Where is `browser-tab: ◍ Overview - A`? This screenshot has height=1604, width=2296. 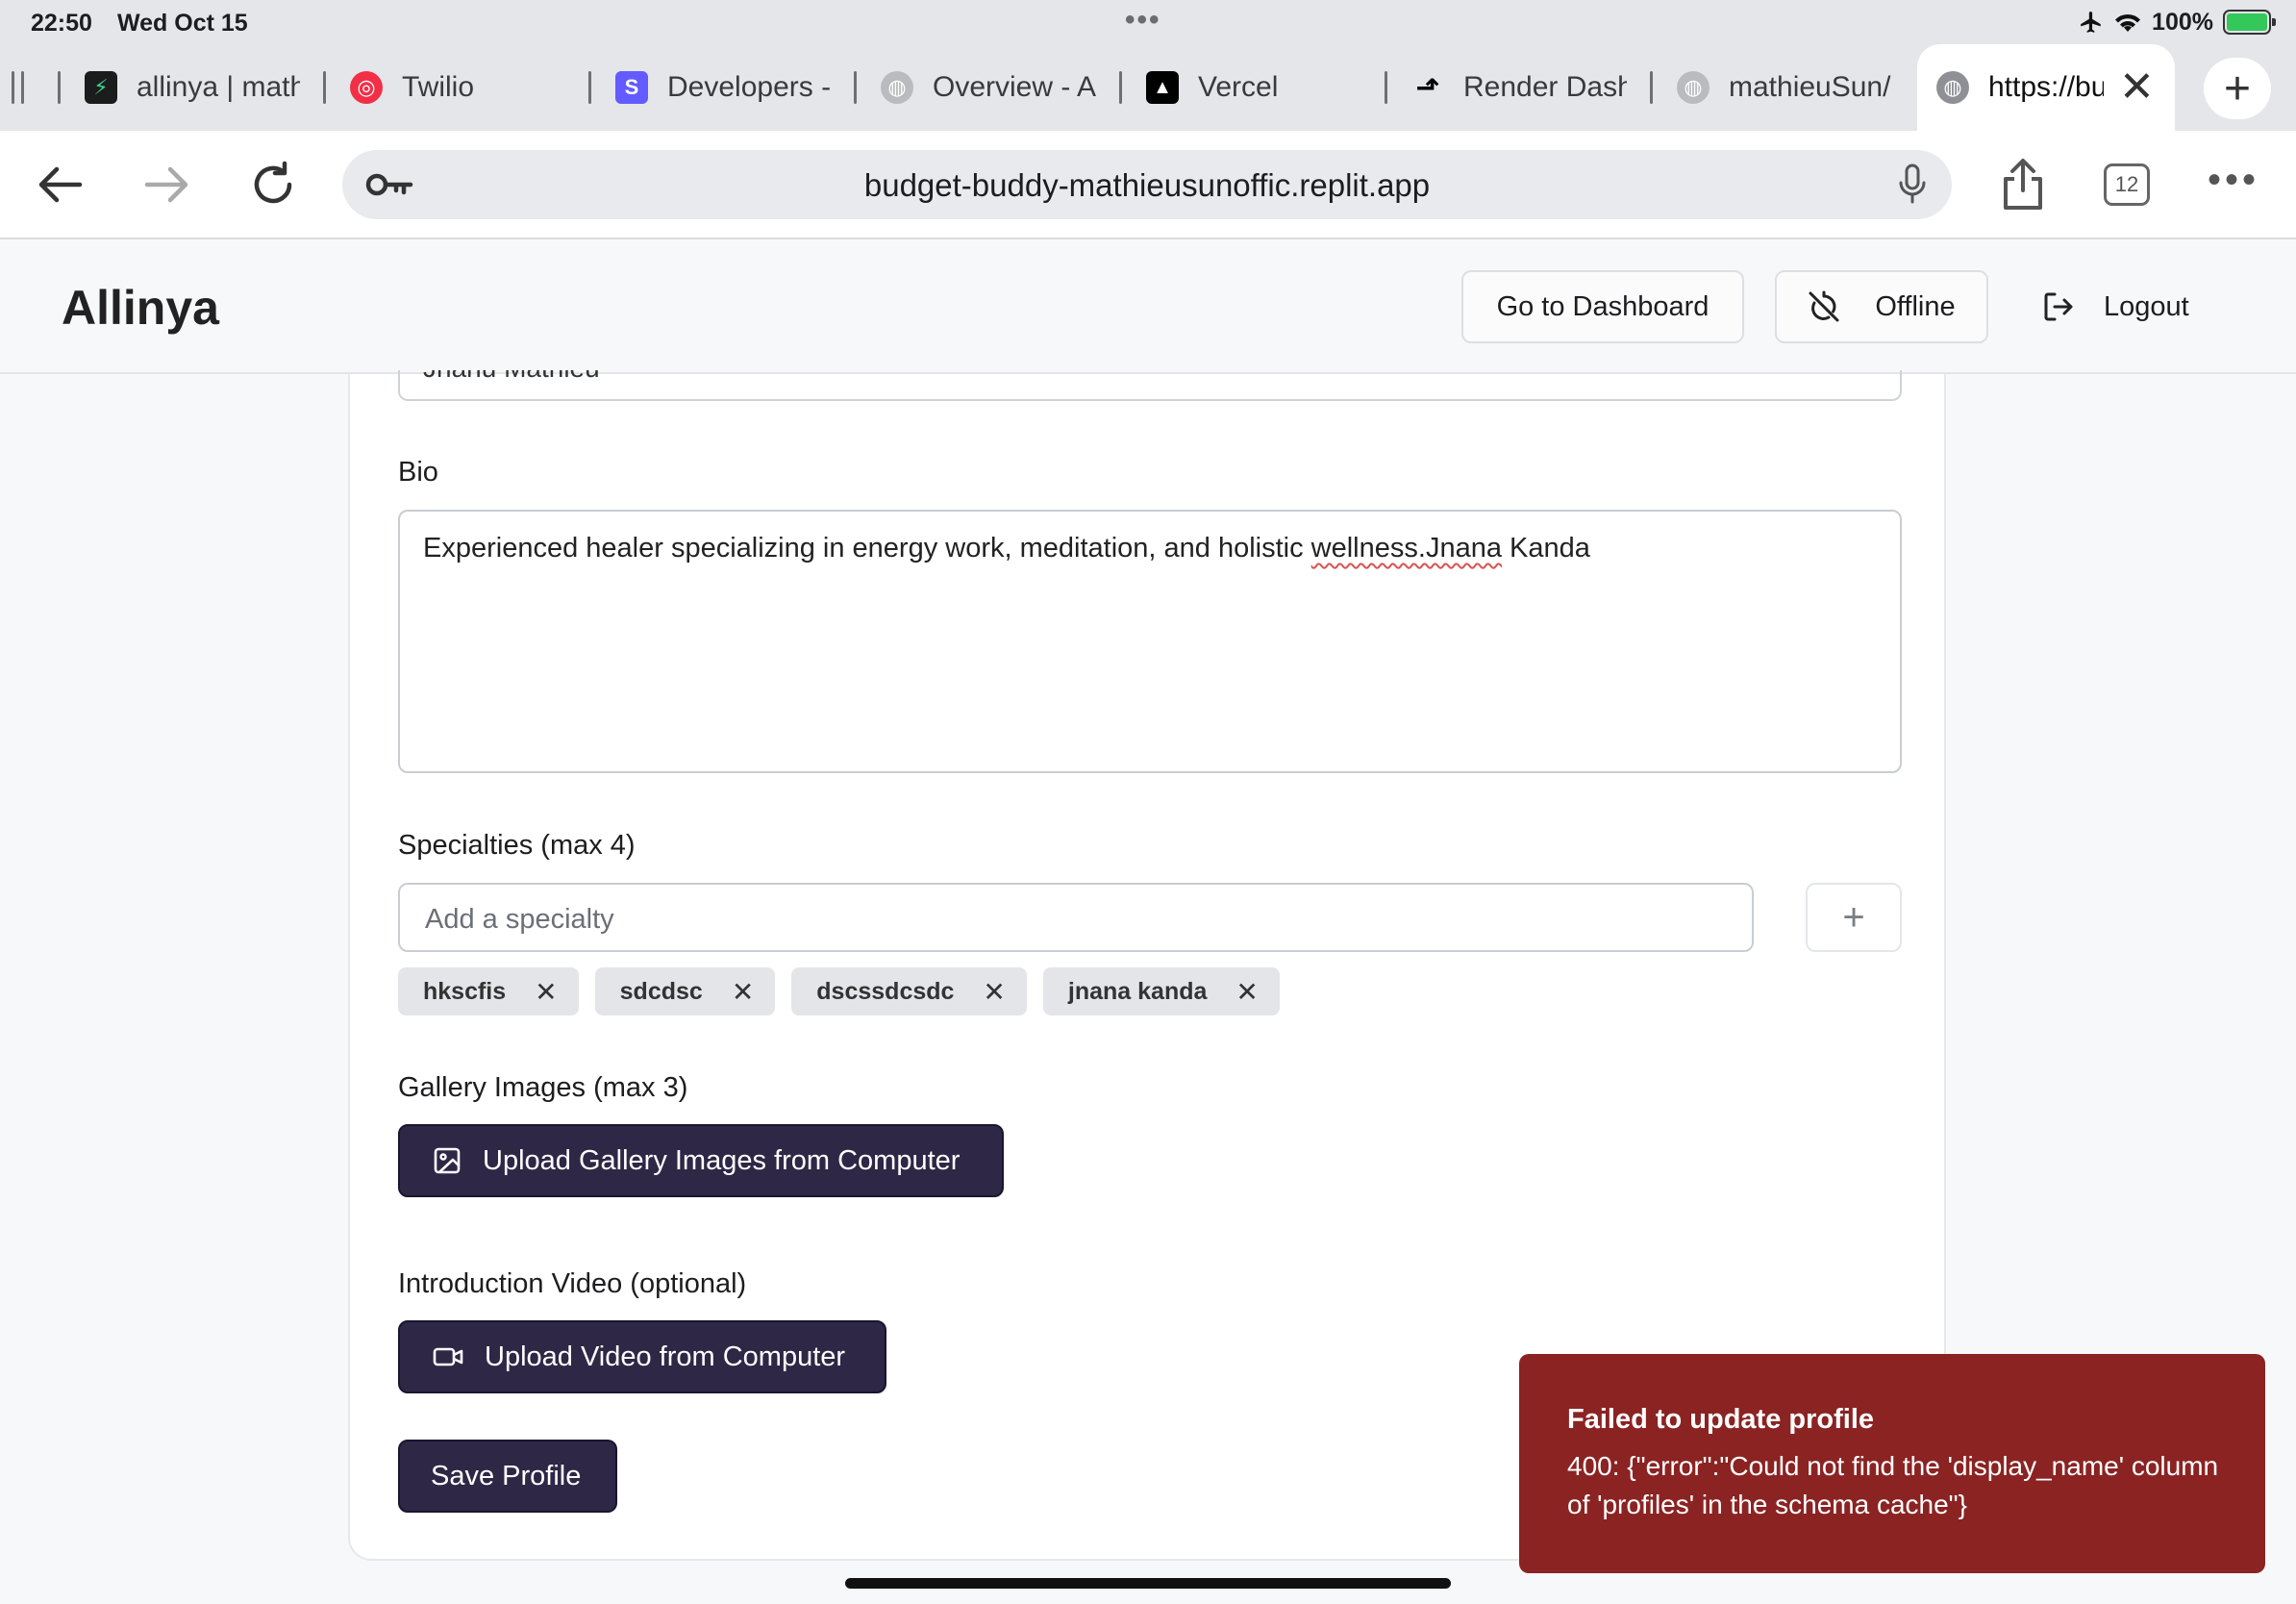
browser-tab: ◍ Overview - A is located at coordinates (989, 87).